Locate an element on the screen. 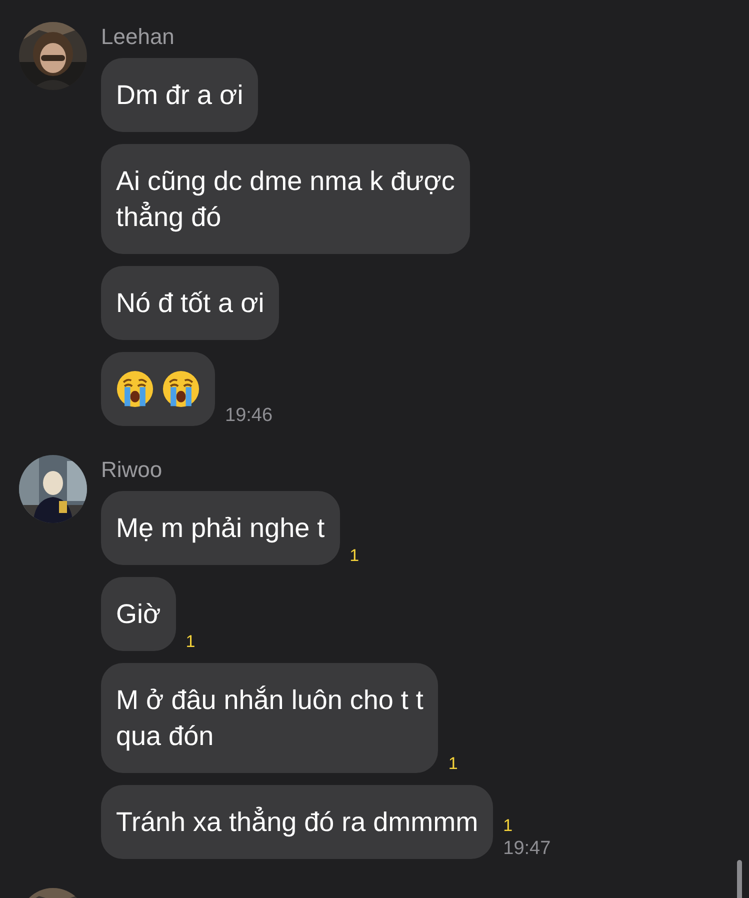  timestamp: 19:47 is located at coordinates (527, 849).